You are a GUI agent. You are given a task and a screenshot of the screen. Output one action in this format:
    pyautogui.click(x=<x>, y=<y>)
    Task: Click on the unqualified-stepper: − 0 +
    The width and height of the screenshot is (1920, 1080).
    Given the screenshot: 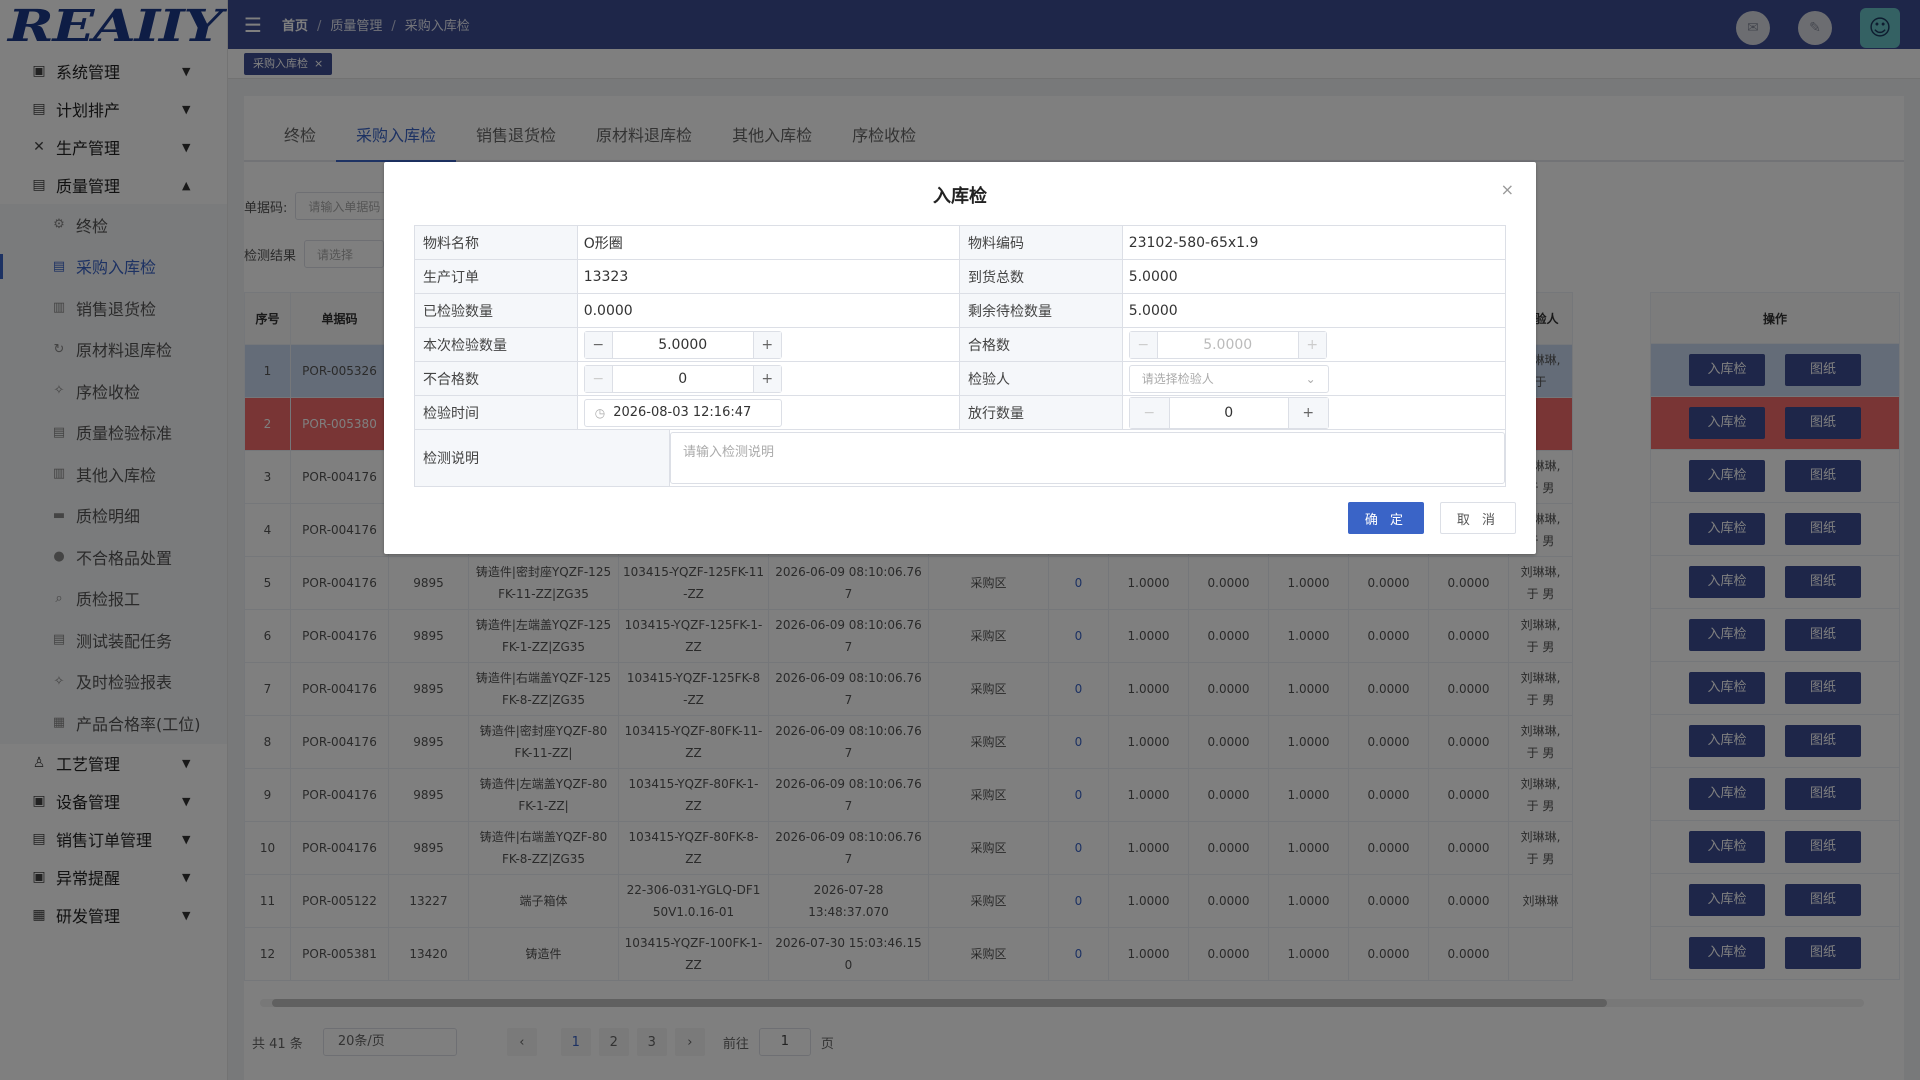 What is the action you would take?
    pyautogui.click(x=682, y=378)
    